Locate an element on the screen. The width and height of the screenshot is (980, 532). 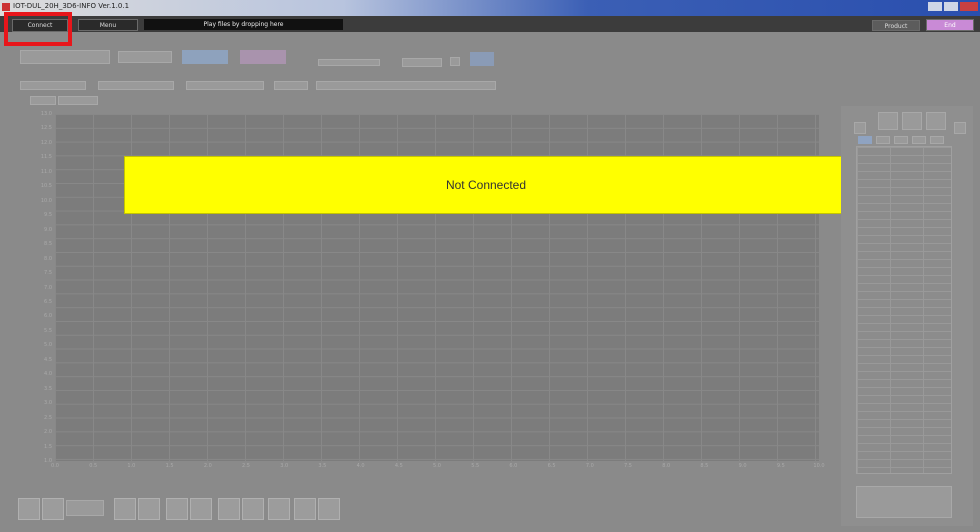
mode-button is located at coordinates (422, 62).